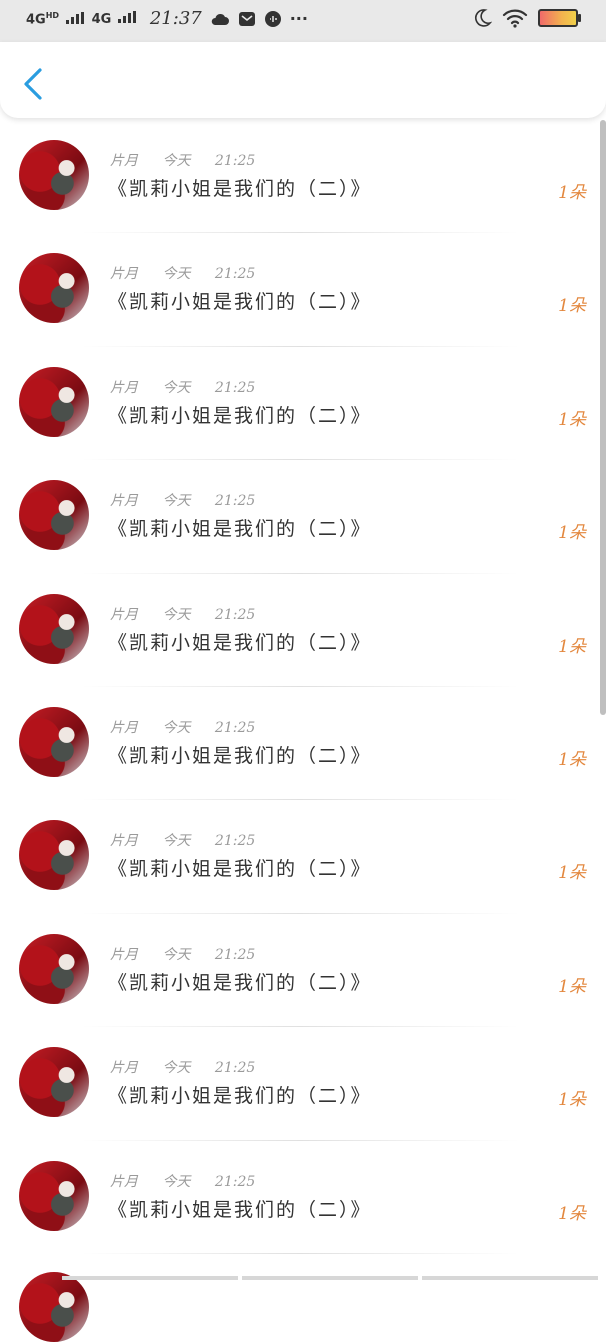 The height and width of the screenshot is (1342, 606). I want to click on chevron-left-icon, so click(33, 84).